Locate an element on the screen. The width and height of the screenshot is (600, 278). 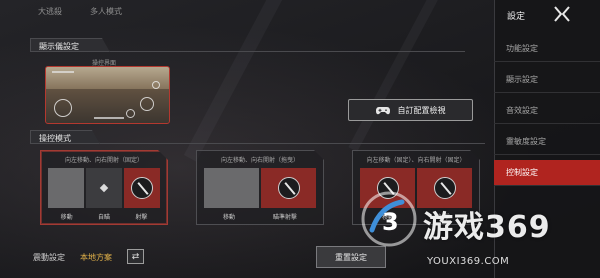
mode-label: 瞄準射擊 is located at coordinates (284, 217).